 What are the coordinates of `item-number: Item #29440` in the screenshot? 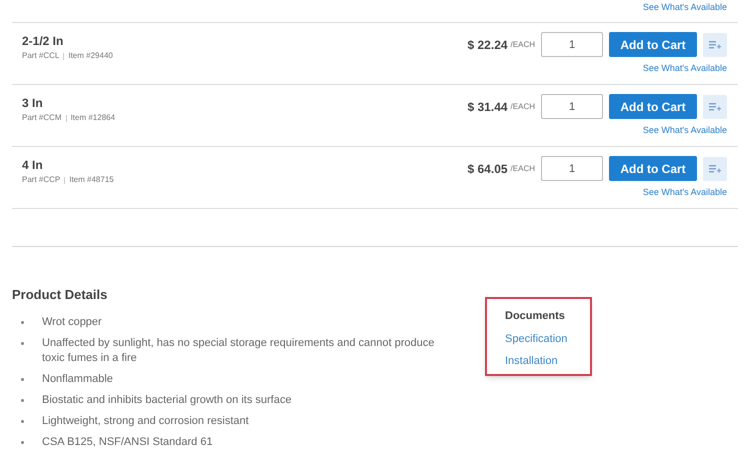 It's located at (90, 56).